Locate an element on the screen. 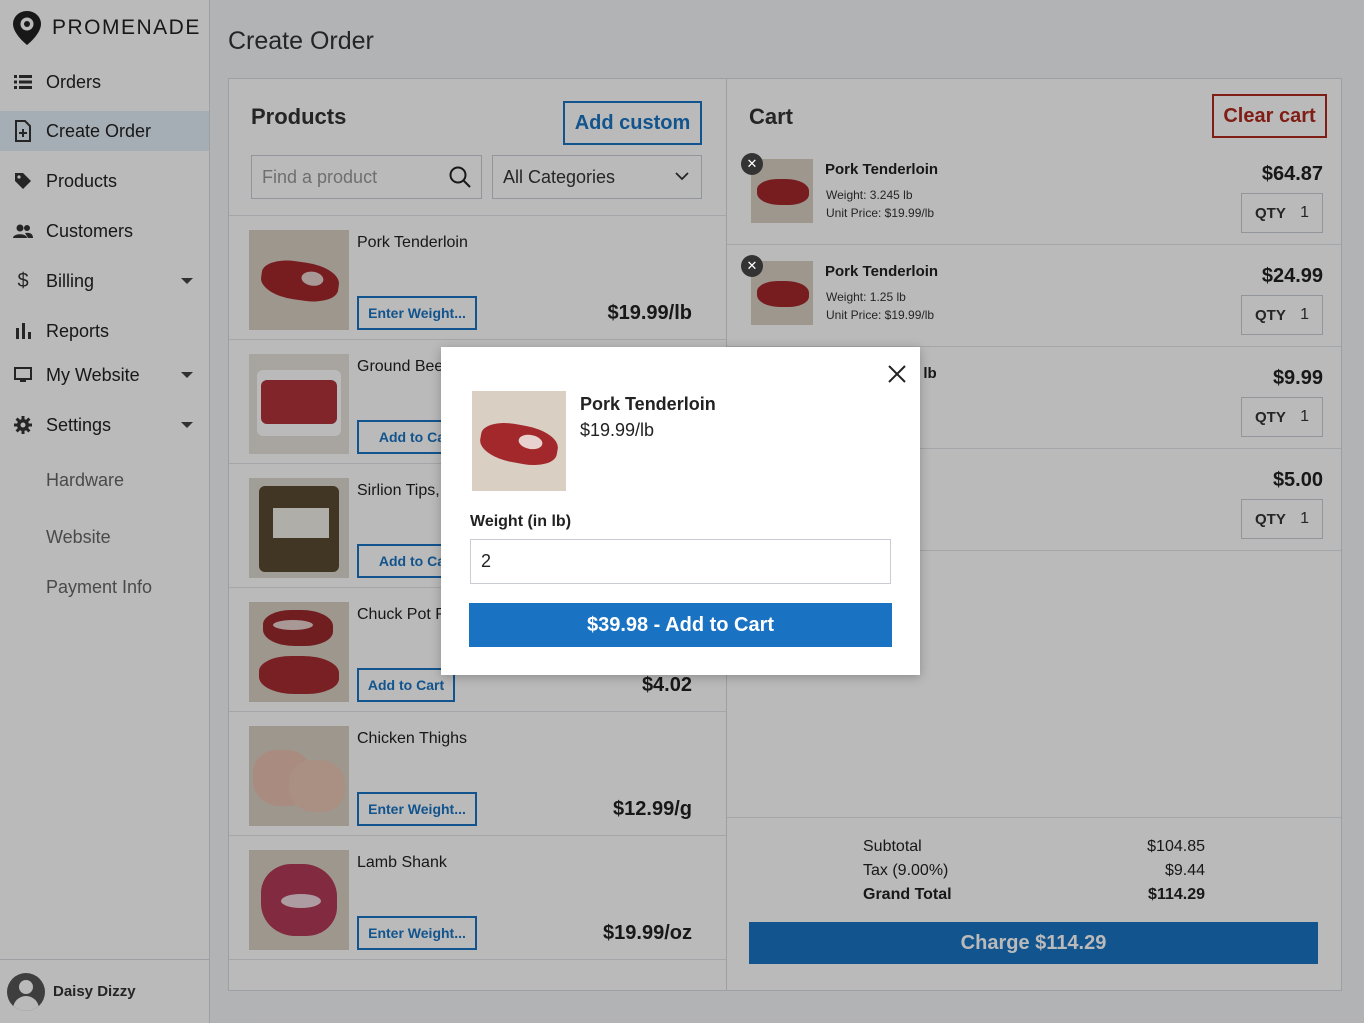 The height and width of the screenshot is (1023, 1364). close-icon is located at coordinates (897, 374).